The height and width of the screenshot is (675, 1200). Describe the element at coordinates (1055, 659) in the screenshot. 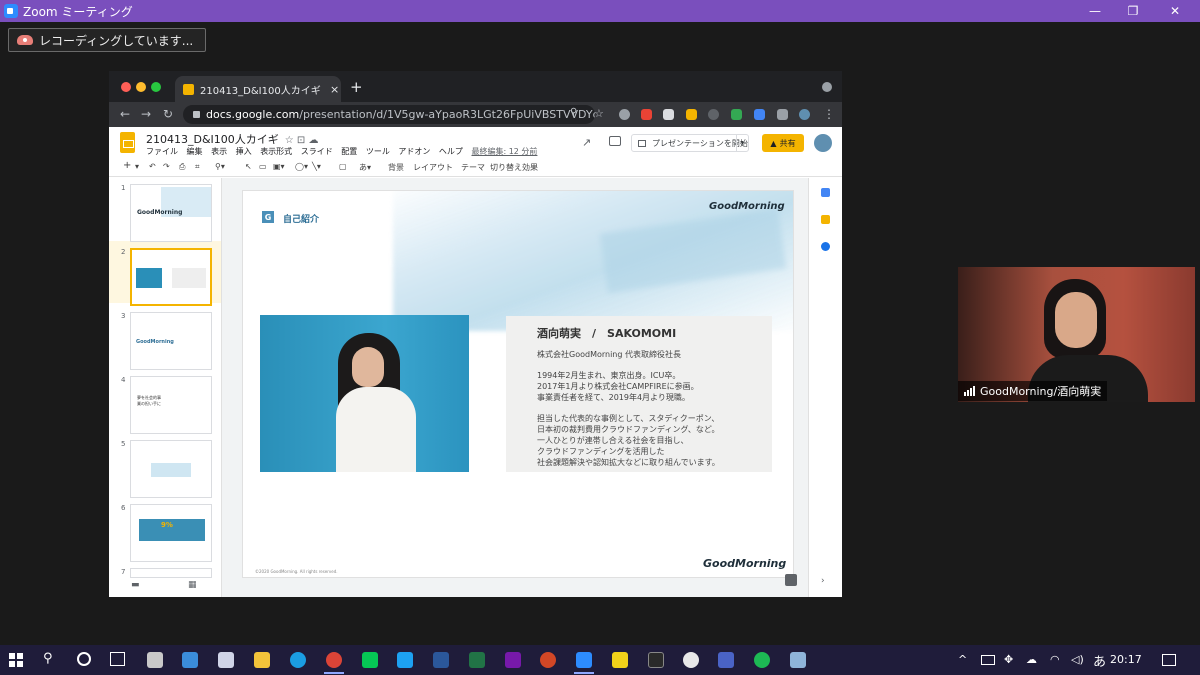

I see `wifi-icon: ◠` at that location.